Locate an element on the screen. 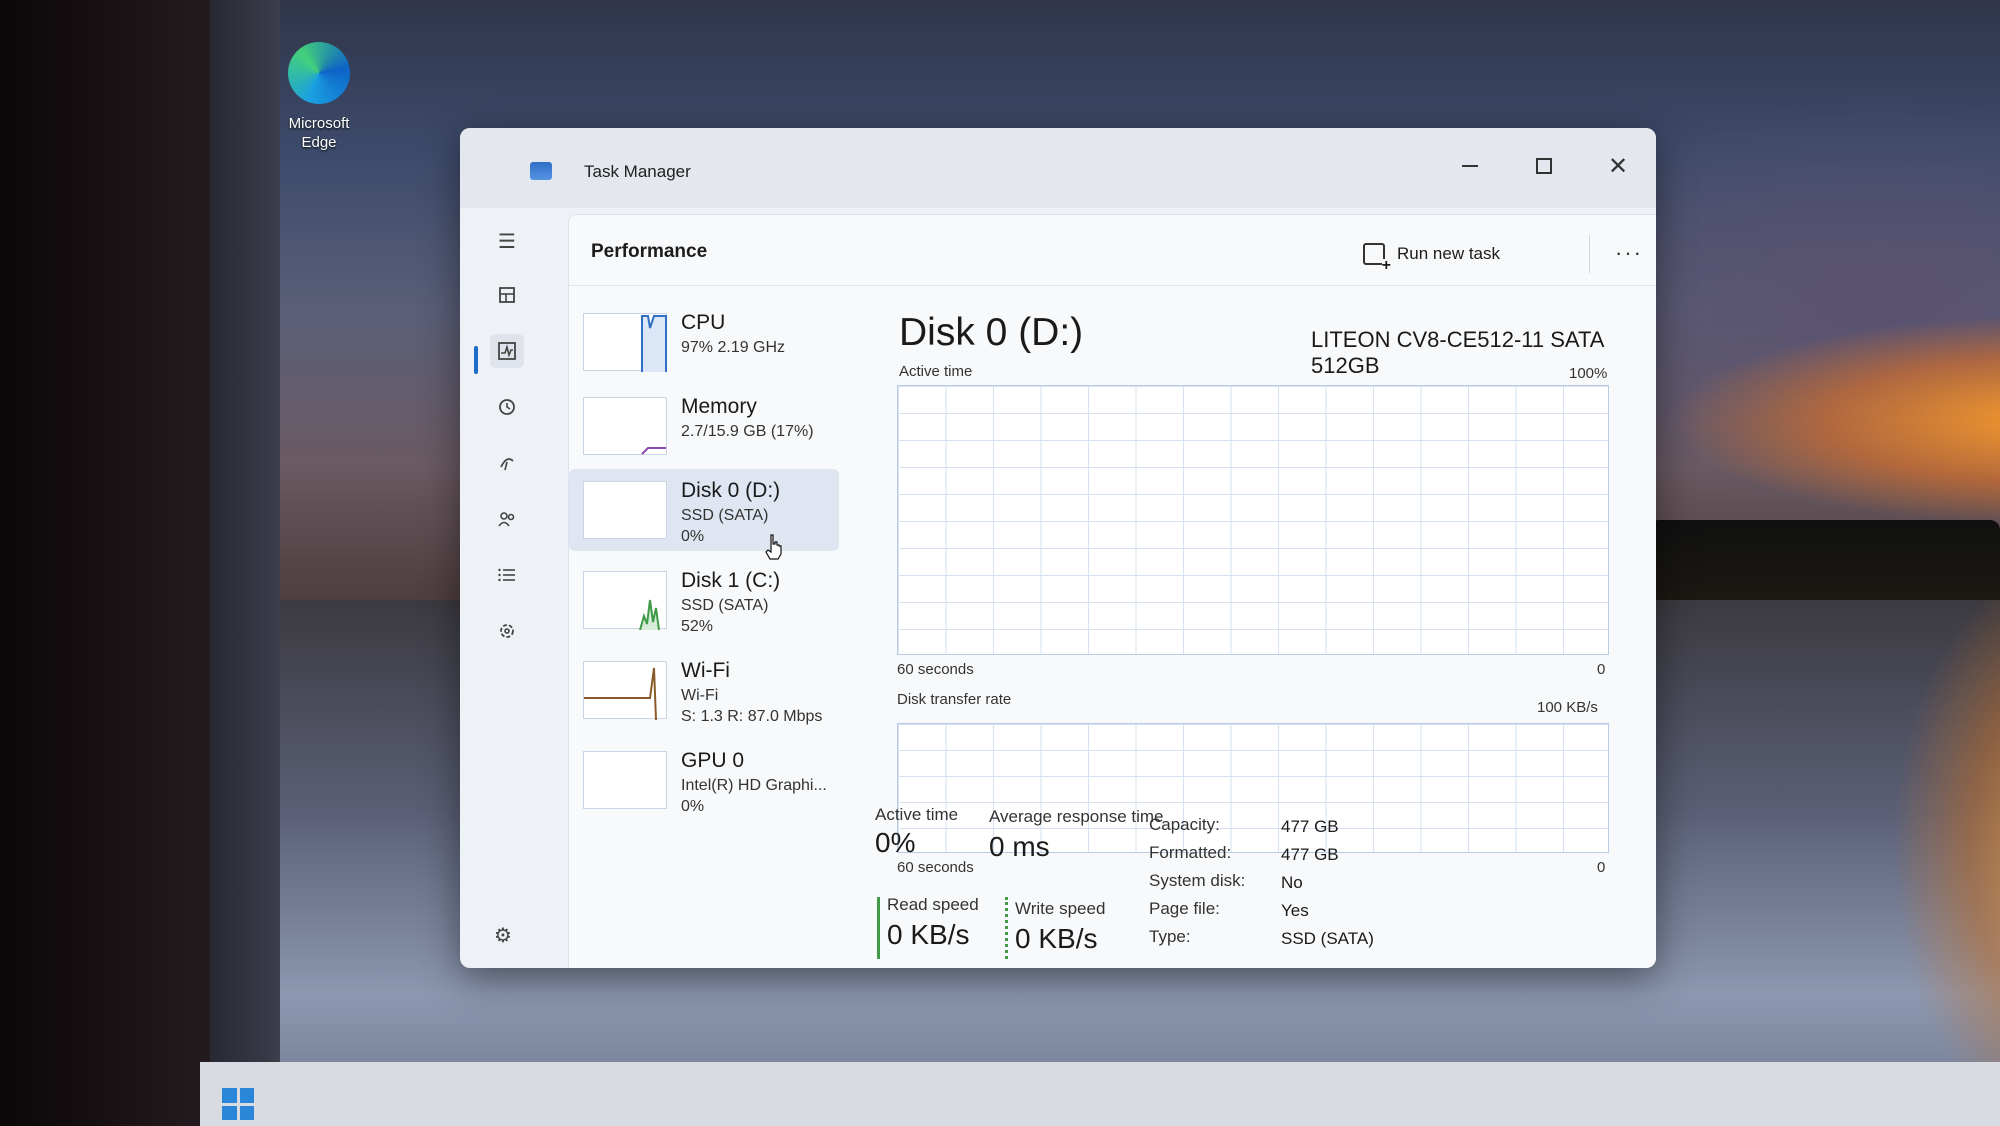 Image resolution: width=2000 pixels, height=1126 pixels. resource-gpu-0: GPU 0 Intel(R) HD Graphi... 0% is located at coordinates (704, 780).